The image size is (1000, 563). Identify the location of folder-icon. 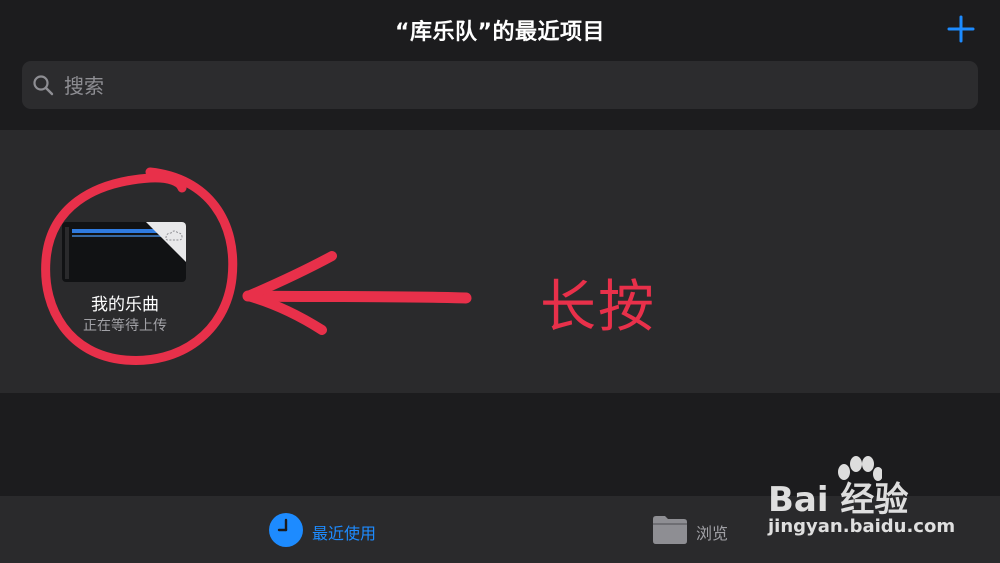
(670, 530).